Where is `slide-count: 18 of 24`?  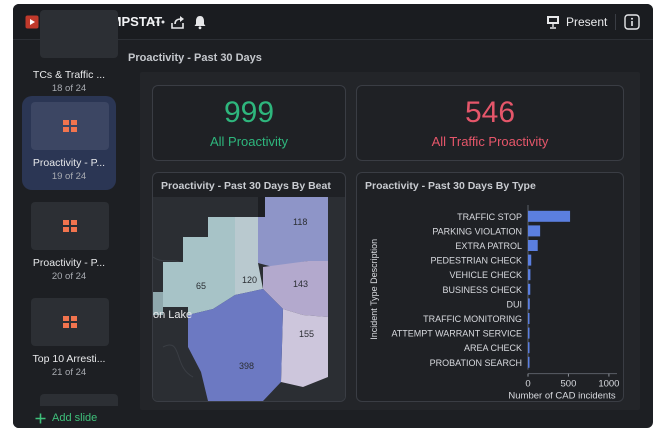
slide-count: 18 of 24 is located at coordinates (69, 88).